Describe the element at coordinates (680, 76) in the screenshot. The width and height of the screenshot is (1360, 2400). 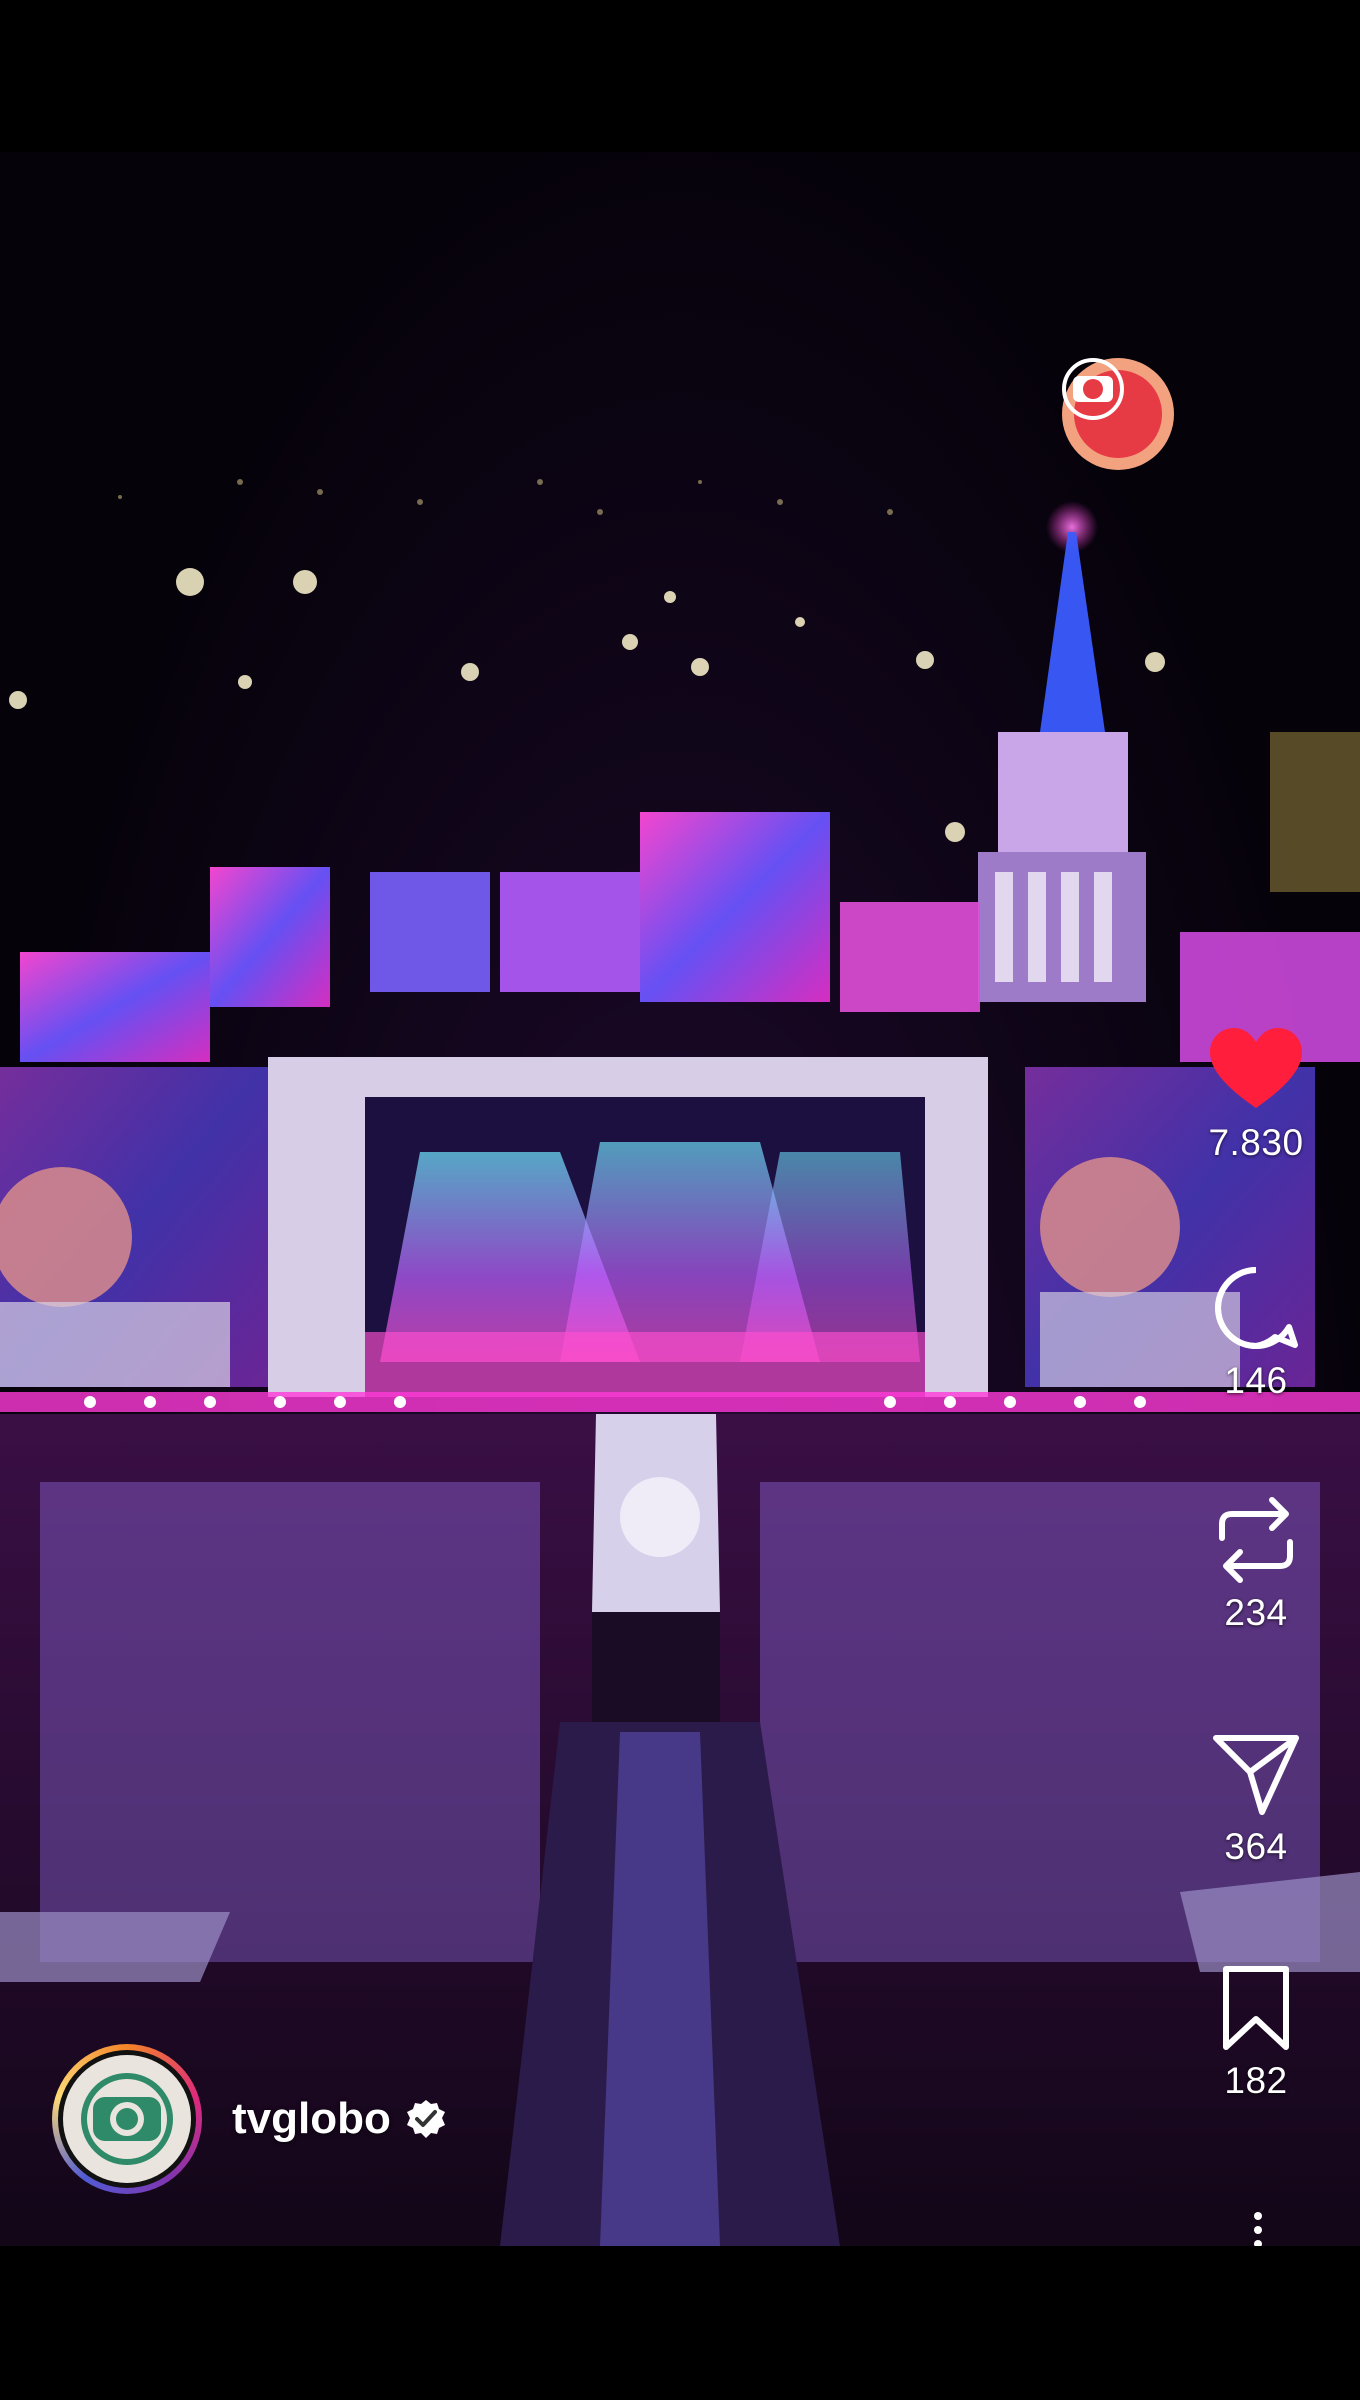
I see `top-black-bar` at that location.